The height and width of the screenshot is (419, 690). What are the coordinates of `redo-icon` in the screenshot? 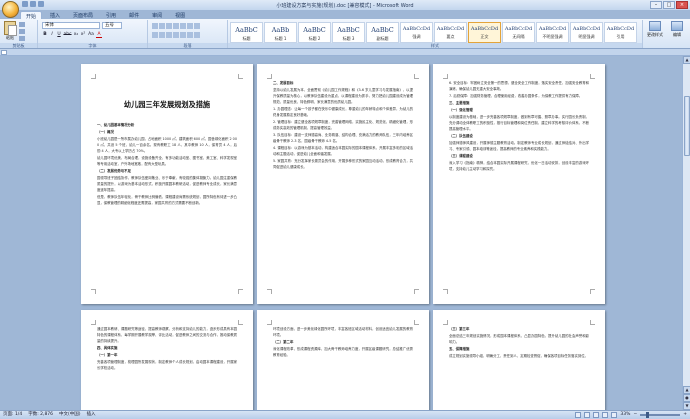 It's located at (41, 4).